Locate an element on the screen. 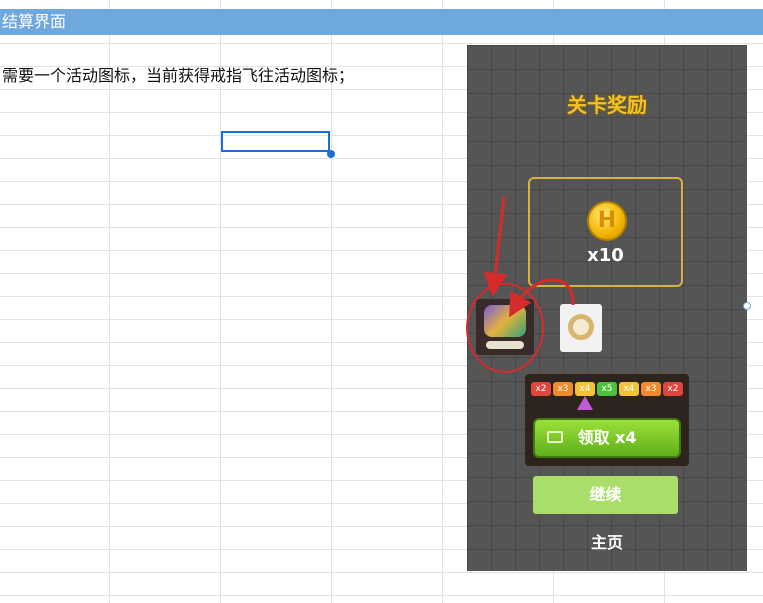 This screenshot has width=763, height=603. arrow-curved-icon is located at coordinates (541, 298).